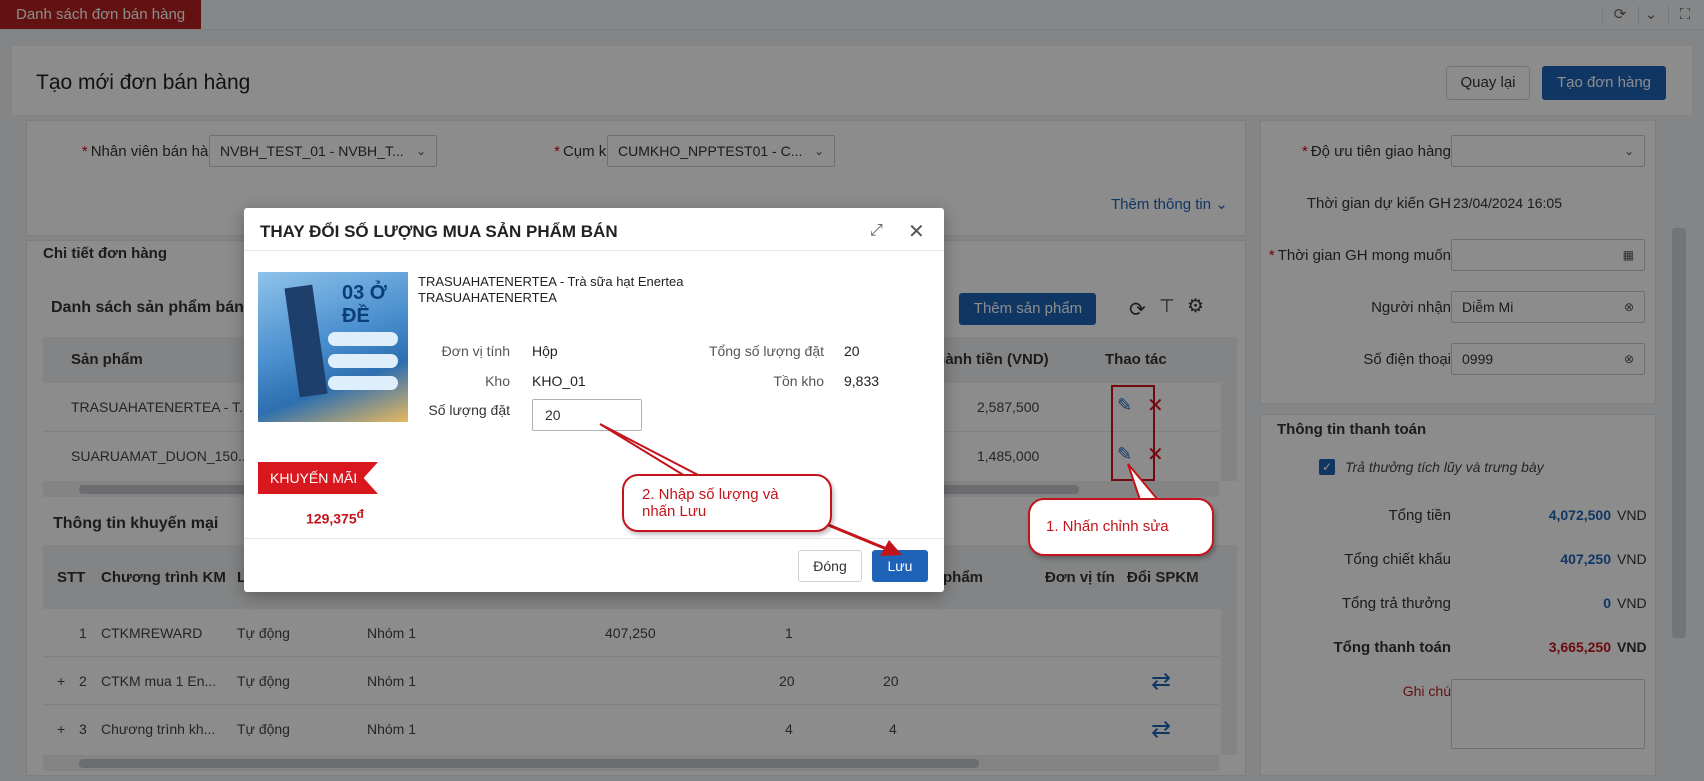  What do you see at coordinates (674, 511) in the screenshot?
I see `step2-line2: nhấn Lưu` at bounding box center [674, 511].